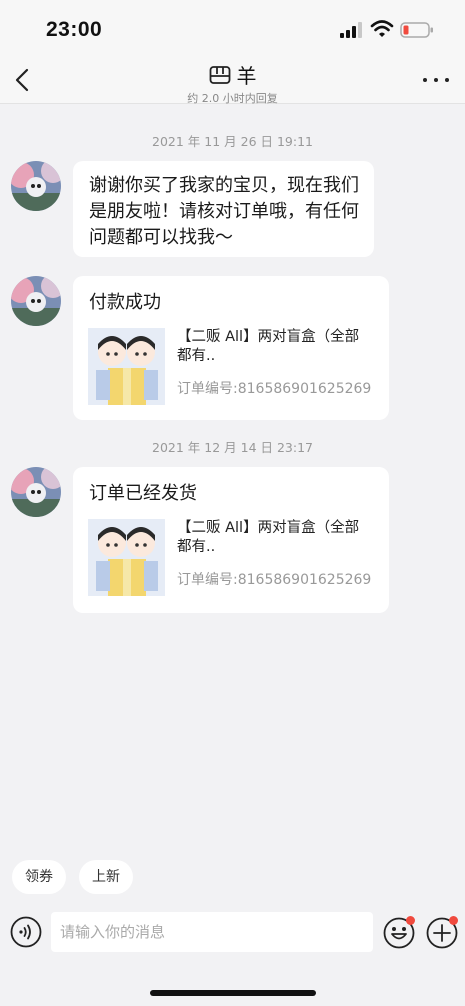  What do you see at coordinates (74, 29) in the screenshot?
I see `status-time: 23:00` at bounding box center [74, 29].